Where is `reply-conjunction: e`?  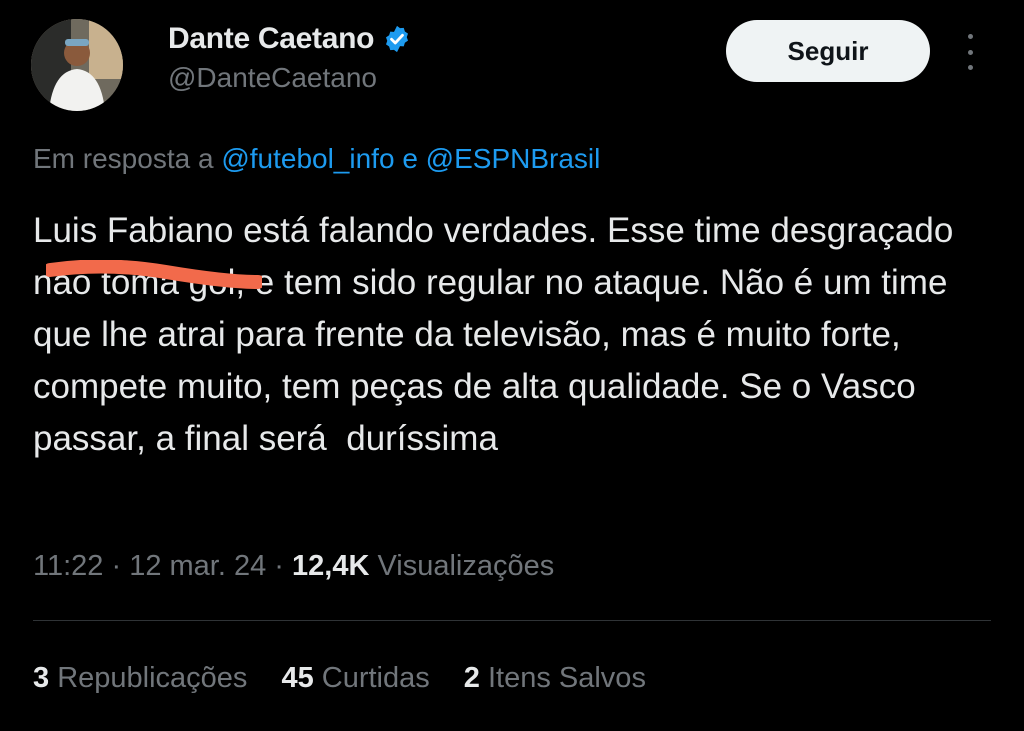 reply-conjunction: e is located at coordinates (410, 158).